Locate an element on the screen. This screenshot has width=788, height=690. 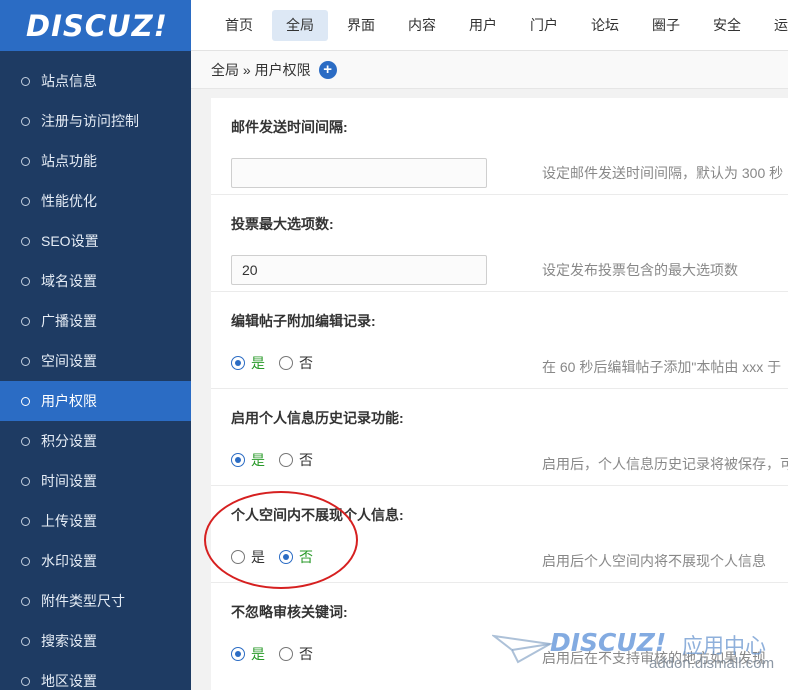
tab-users: 用户 is located at coordinates (483, 25).